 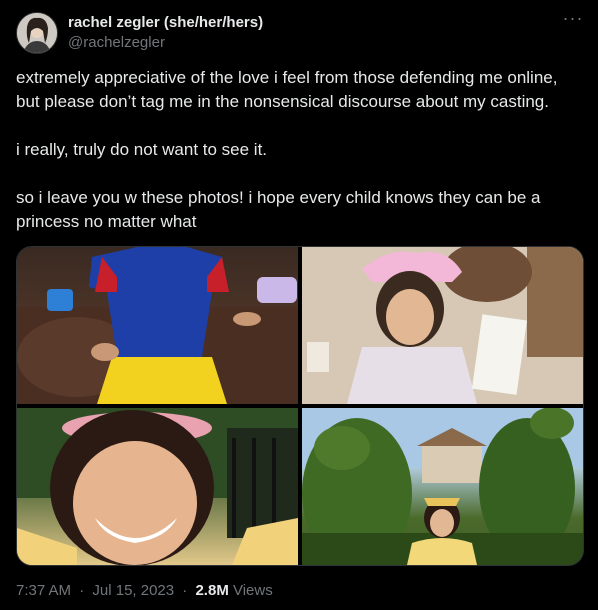 What do you see at coordinates (250, 590) in the screenshot?
I see `views-label: Views` at bounding box center [250, 590].